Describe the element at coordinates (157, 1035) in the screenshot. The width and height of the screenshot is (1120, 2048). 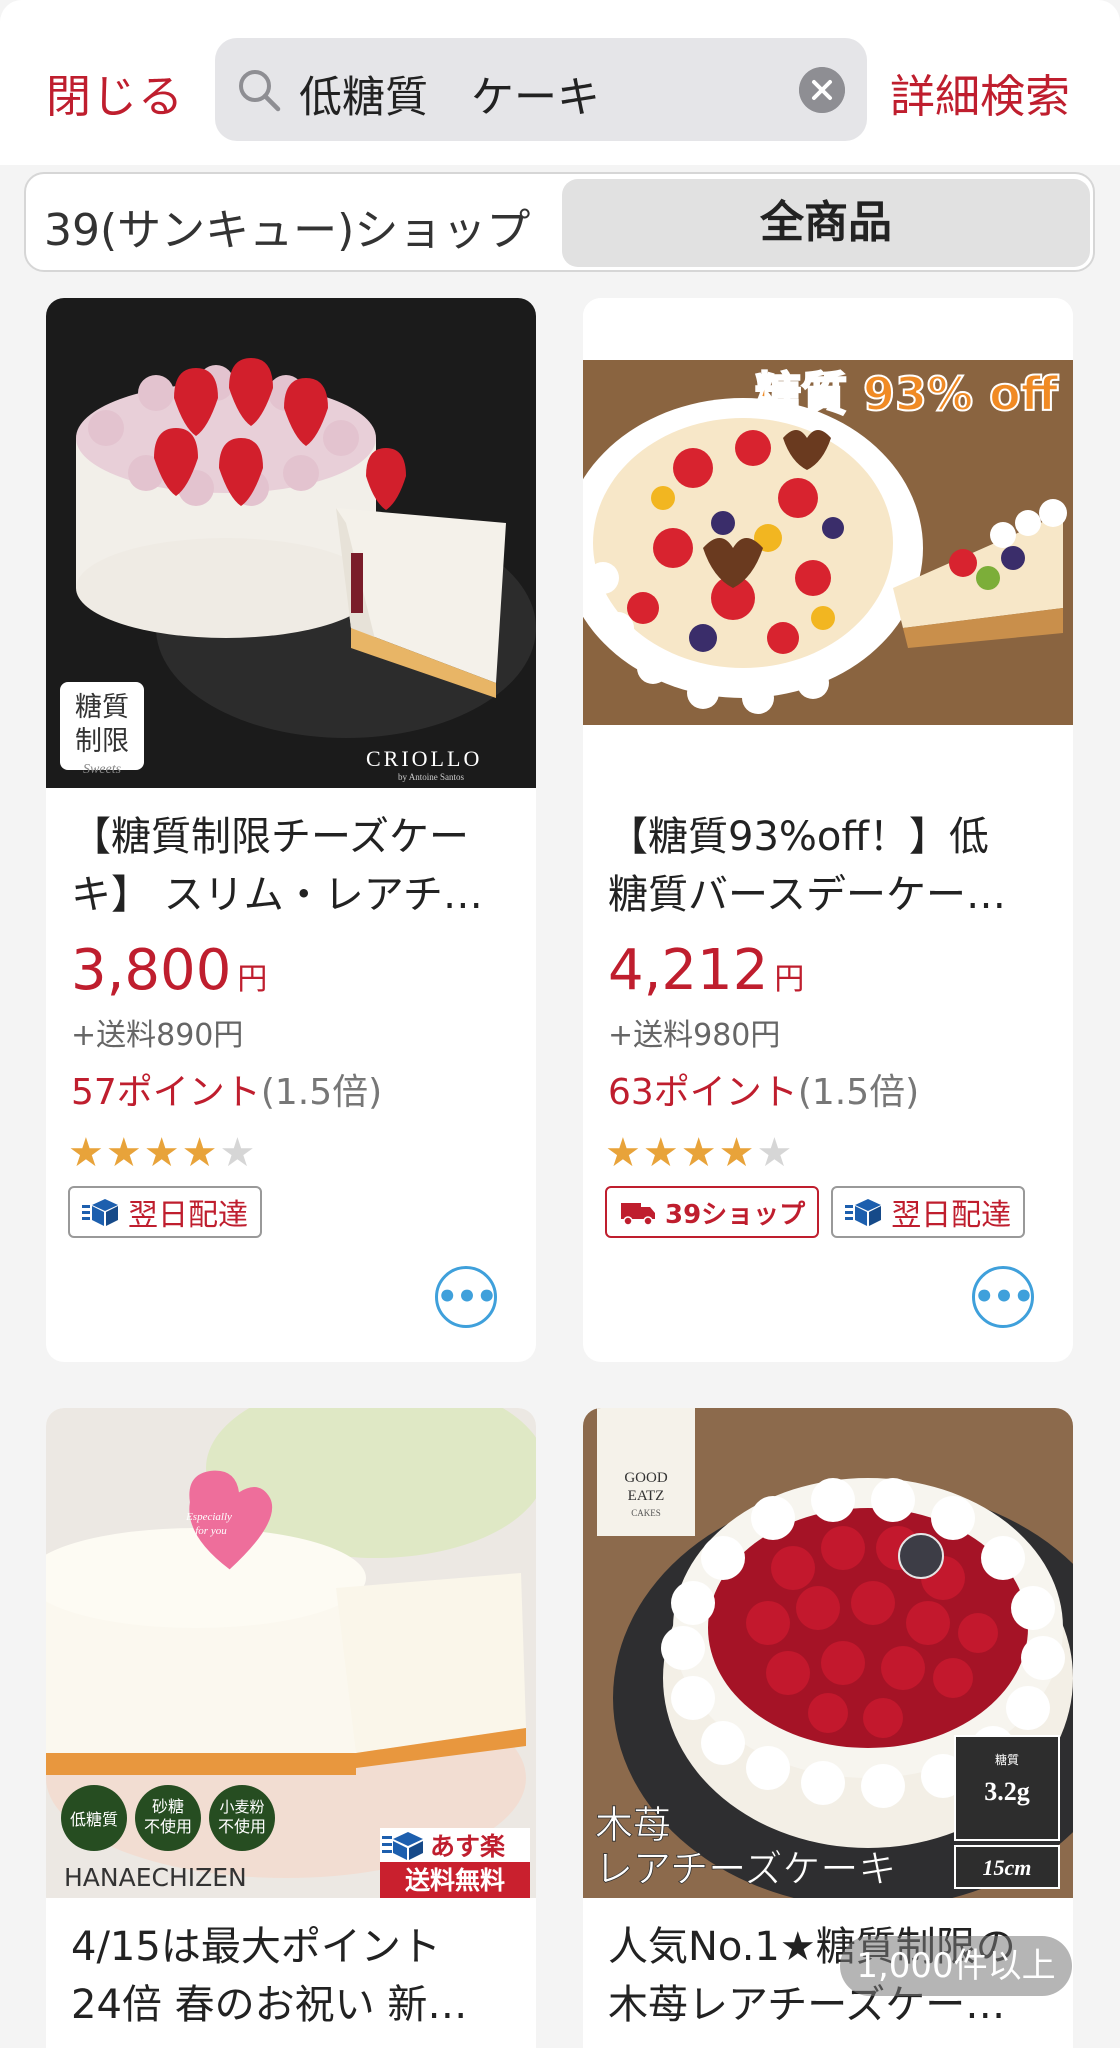
I see `shipping-fee: +送料890円` at that location.